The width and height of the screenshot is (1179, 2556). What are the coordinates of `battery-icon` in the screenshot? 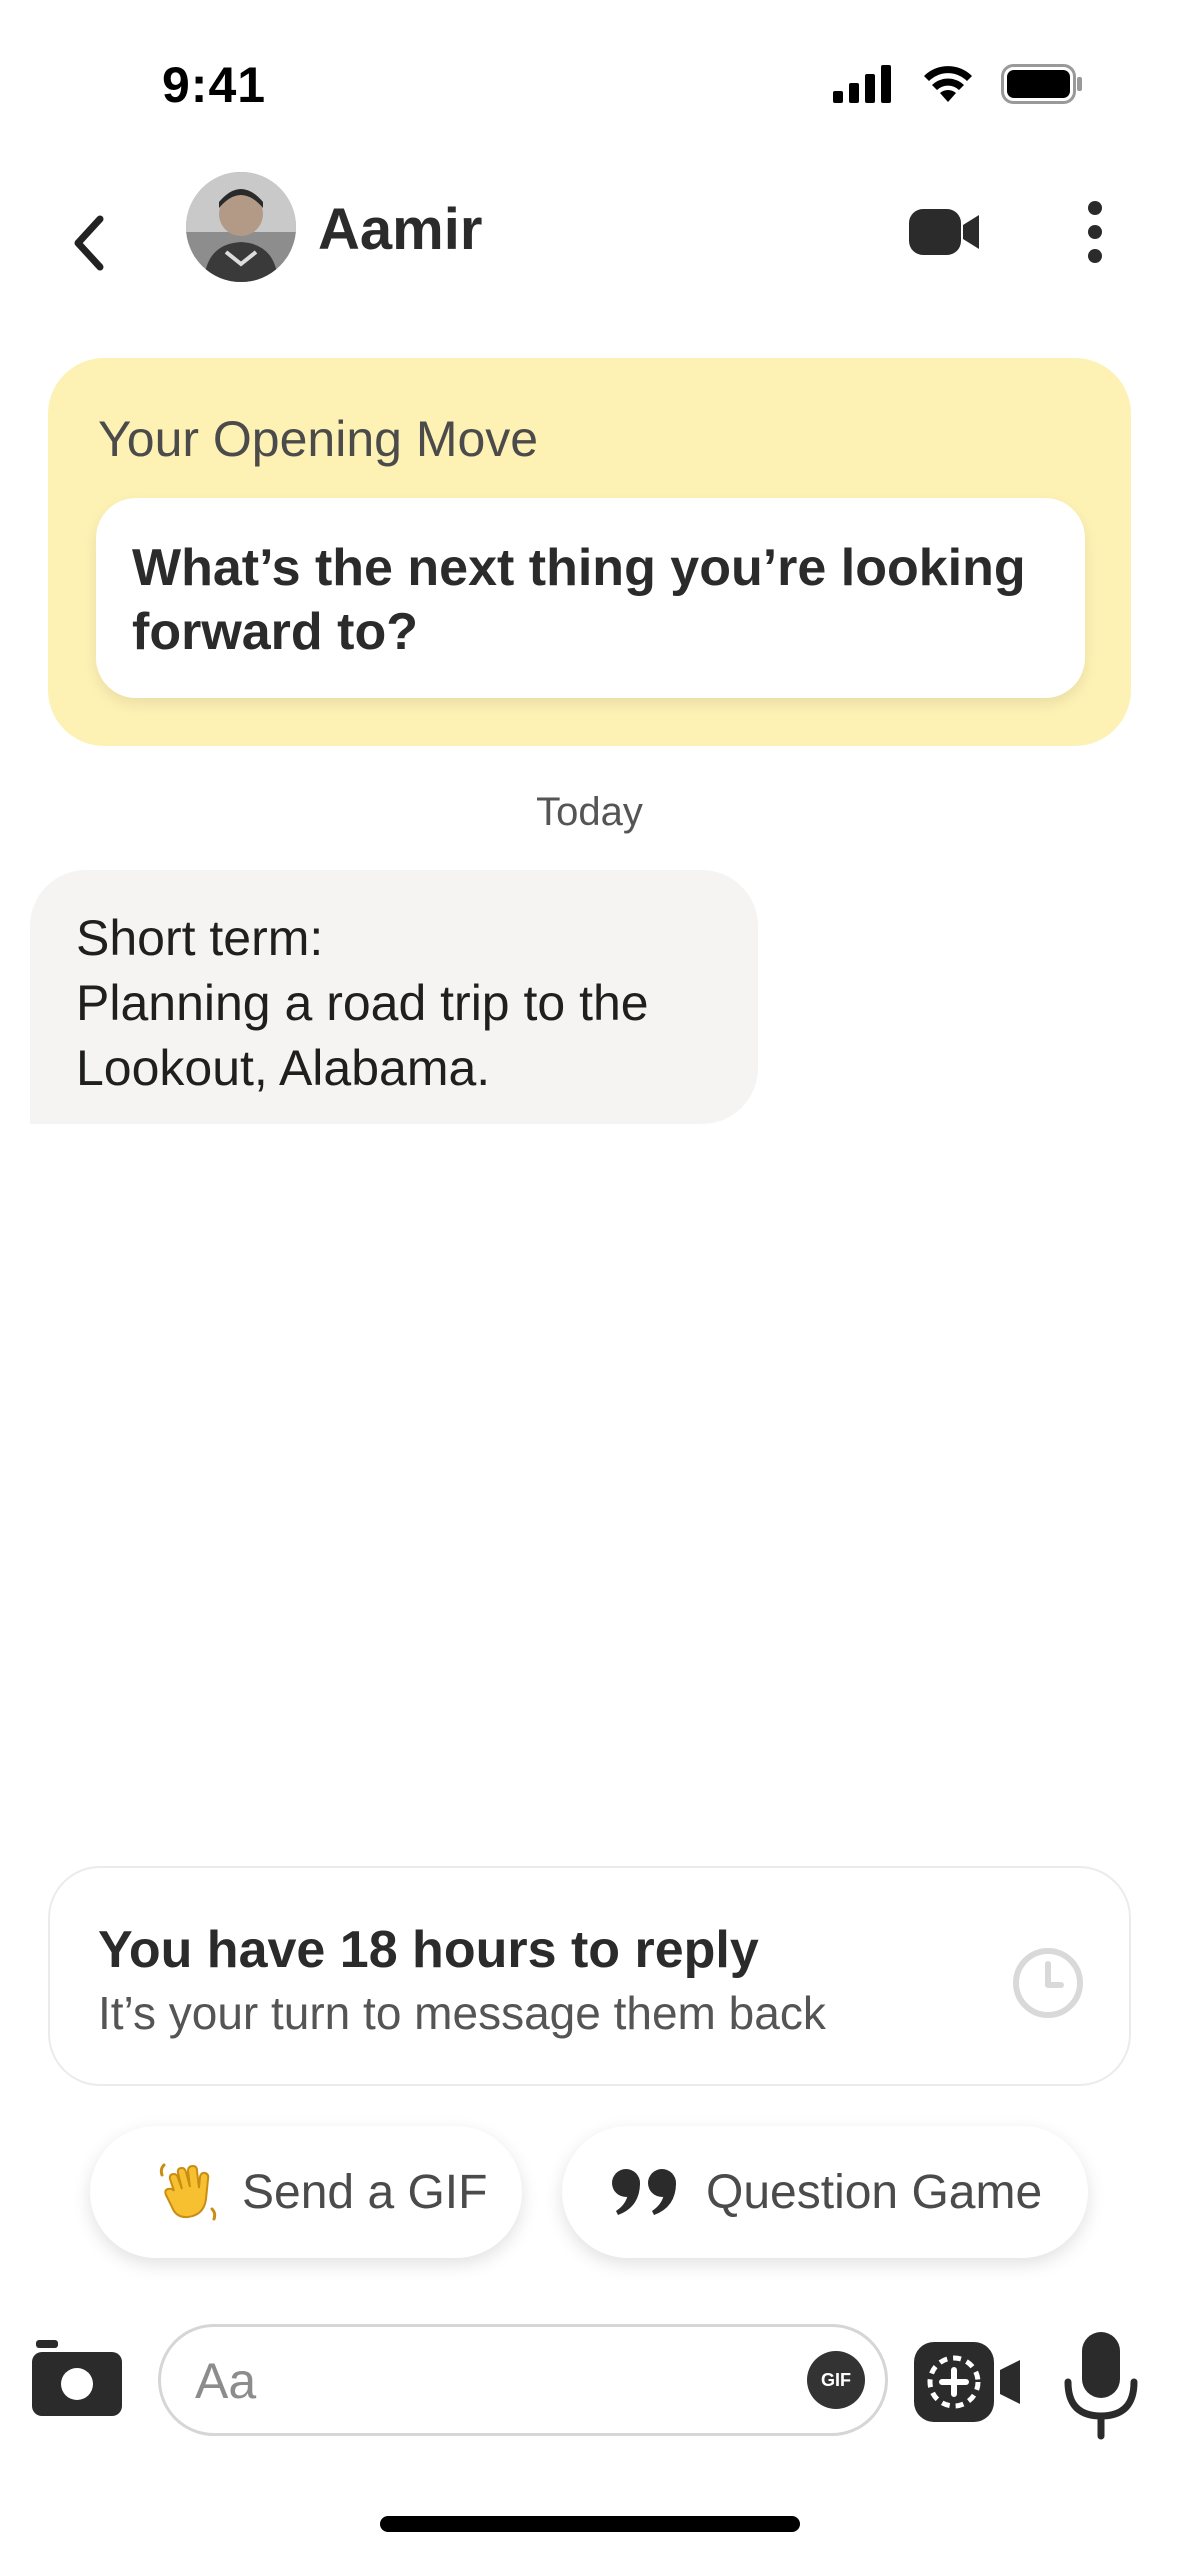 It's located at (1041, 84).